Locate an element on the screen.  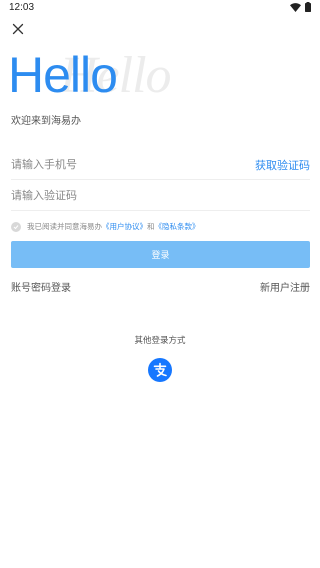
welcome-text: 欢迎来到海易办 is located at coordinates (46, 121).